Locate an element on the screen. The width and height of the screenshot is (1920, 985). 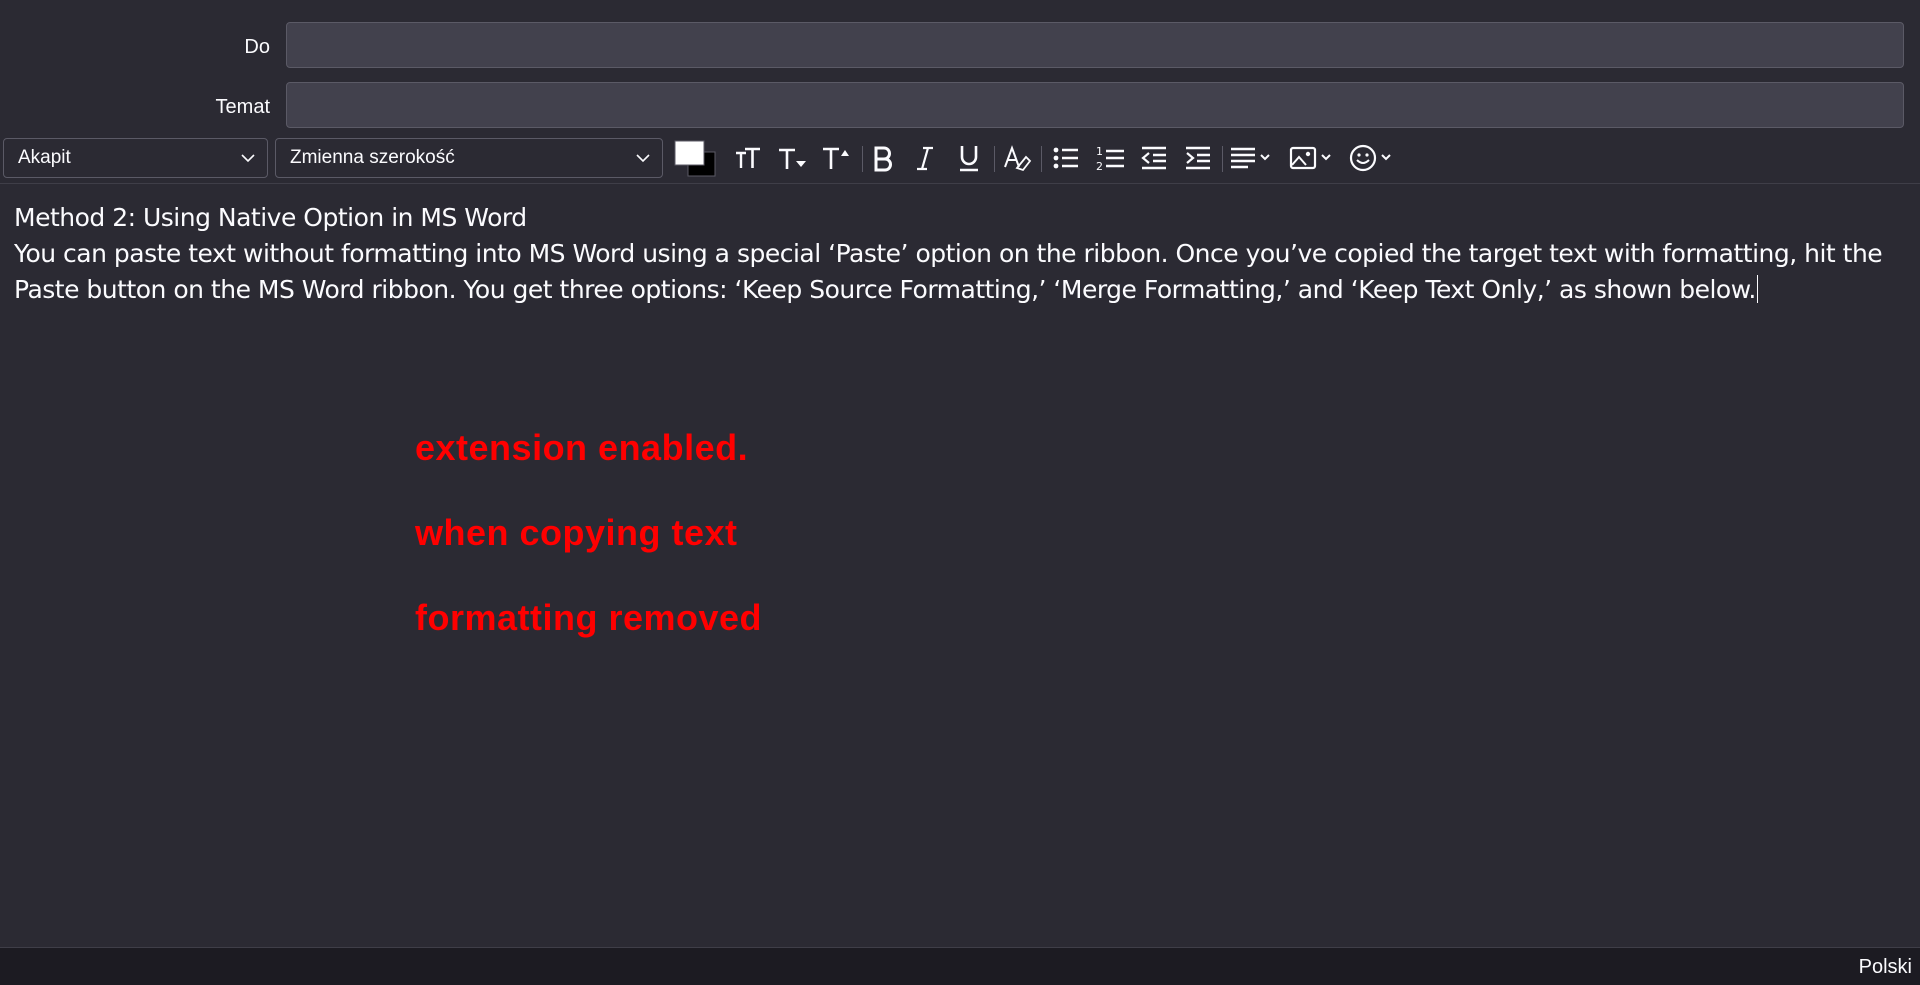
insert-emoji-button is located at coordinates (1373, 158).